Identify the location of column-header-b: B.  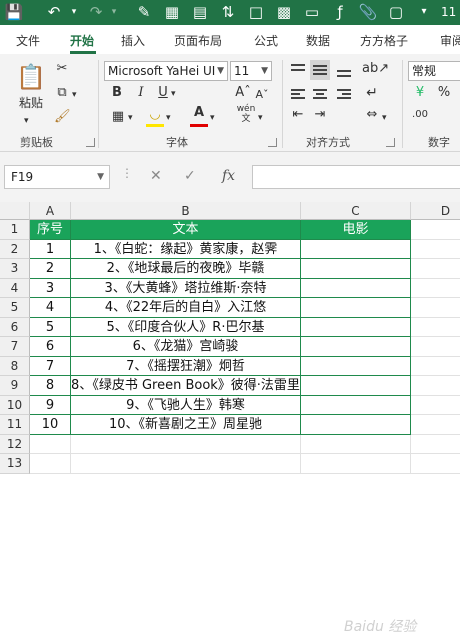
(186, 211).